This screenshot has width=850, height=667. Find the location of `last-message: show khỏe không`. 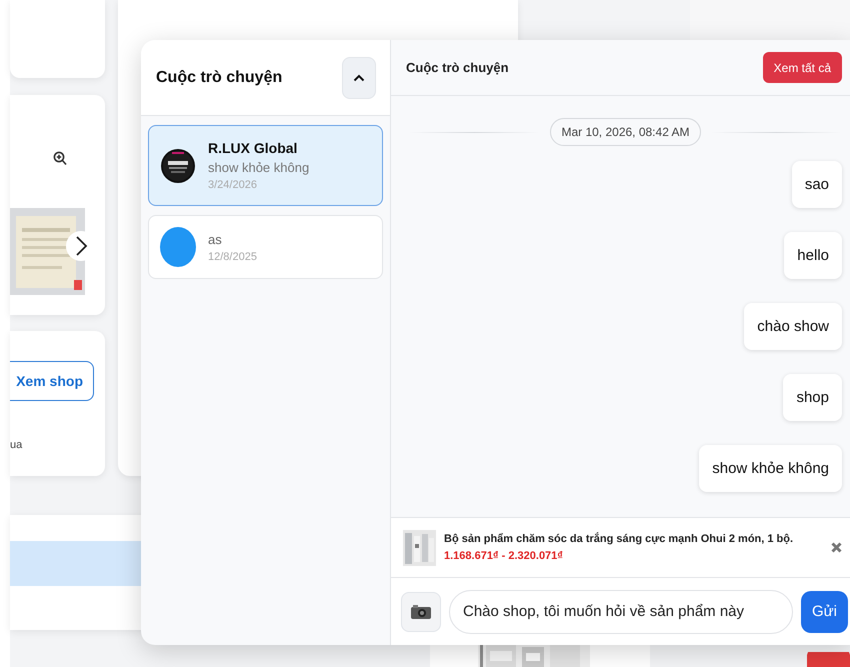

last-message: show khỏe không is located at coordinates (259, 167).